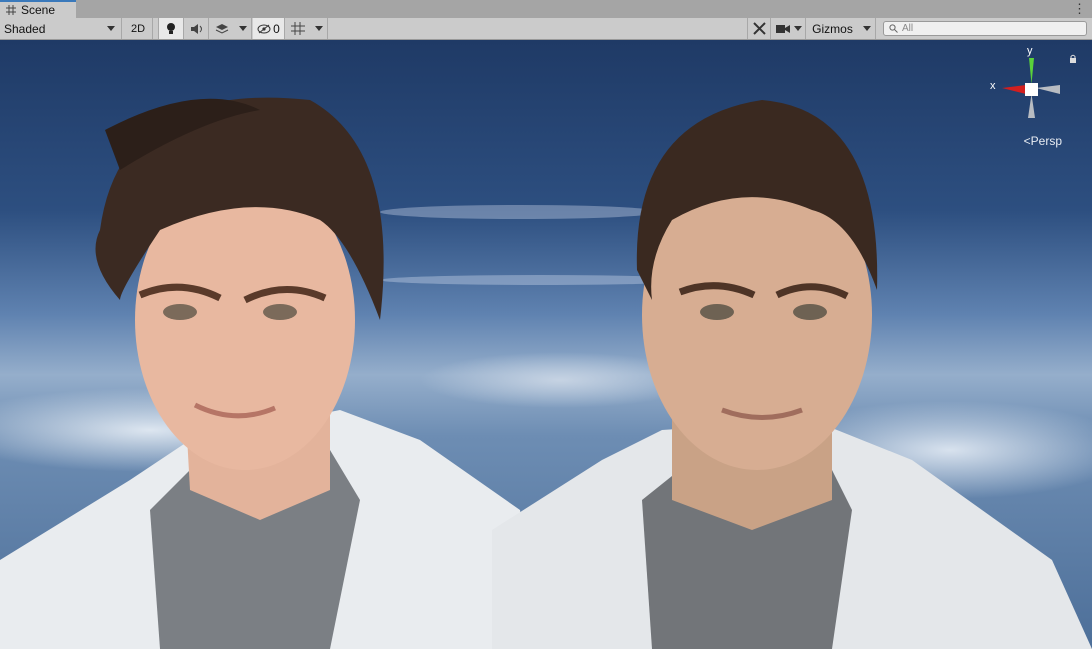  Describe the element at coordinates (985, 28) in the screenshot. I see `search-input: All` at that location.